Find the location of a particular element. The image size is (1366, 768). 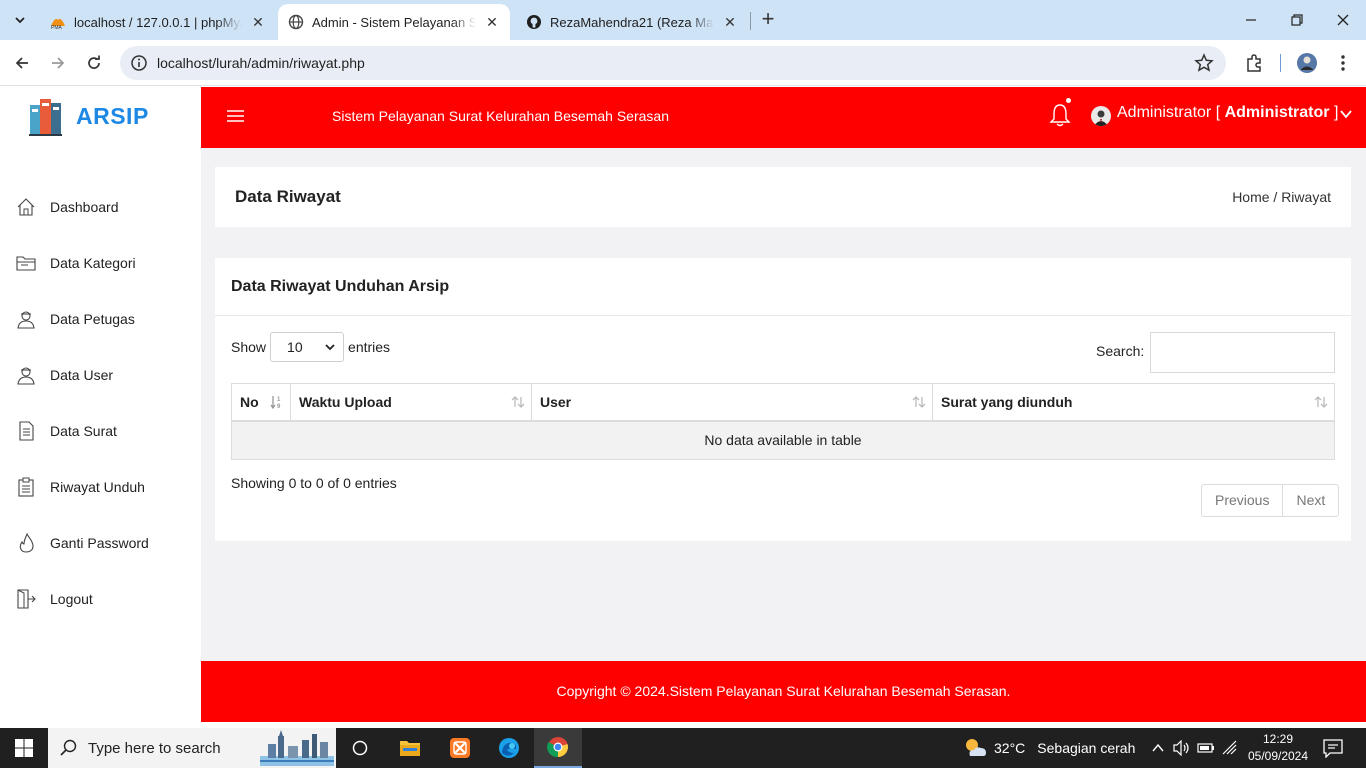

start-button is located at coordinates (24, 748).